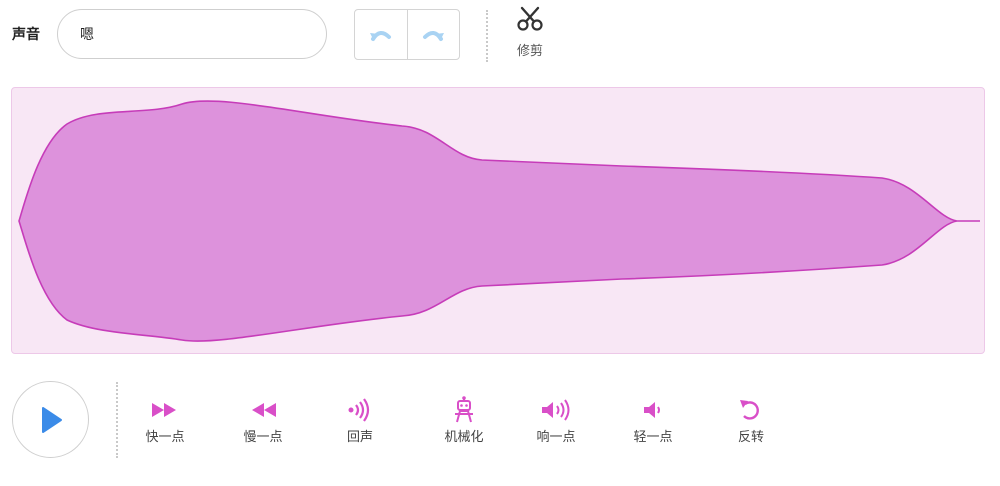  I want to click on softer-button: 轻一点, so click(653, 420).